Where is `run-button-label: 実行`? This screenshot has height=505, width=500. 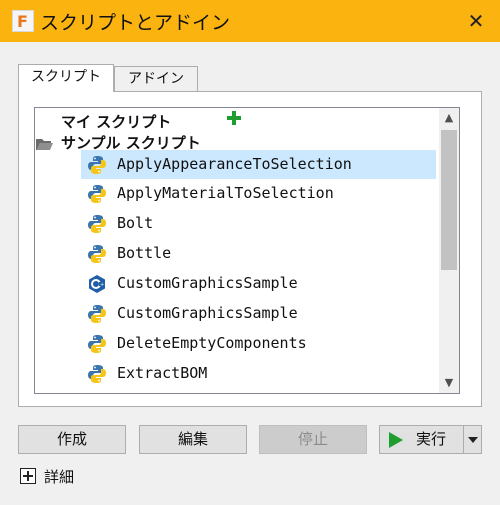 run-button-label: 実行 is located at coordinates (431, 439).